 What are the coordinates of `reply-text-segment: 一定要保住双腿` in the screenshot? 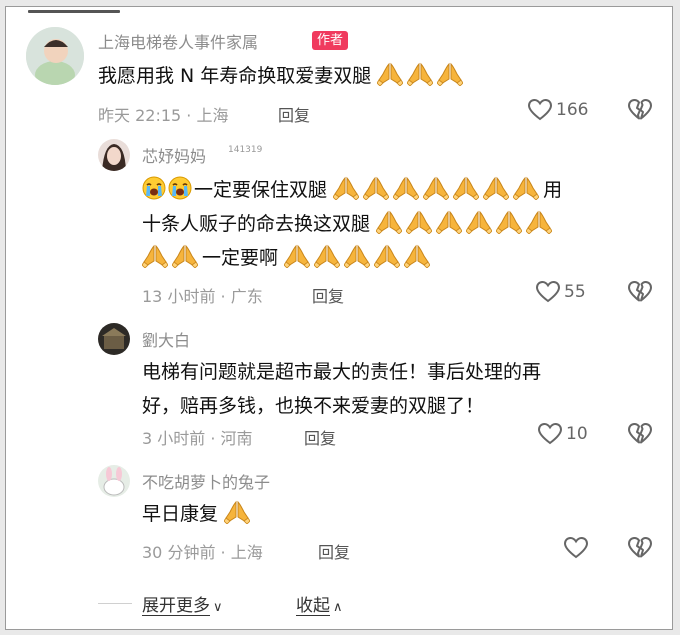 It's located at (261, 190).